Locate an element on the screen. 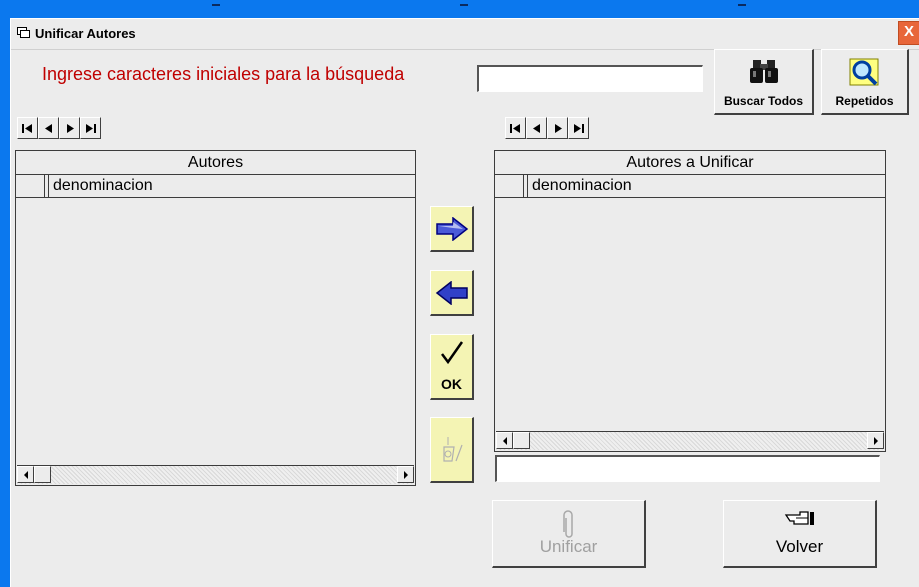 The image size is (919, 587). window-title: Unificar Autores is located at coordinates (85, 33).